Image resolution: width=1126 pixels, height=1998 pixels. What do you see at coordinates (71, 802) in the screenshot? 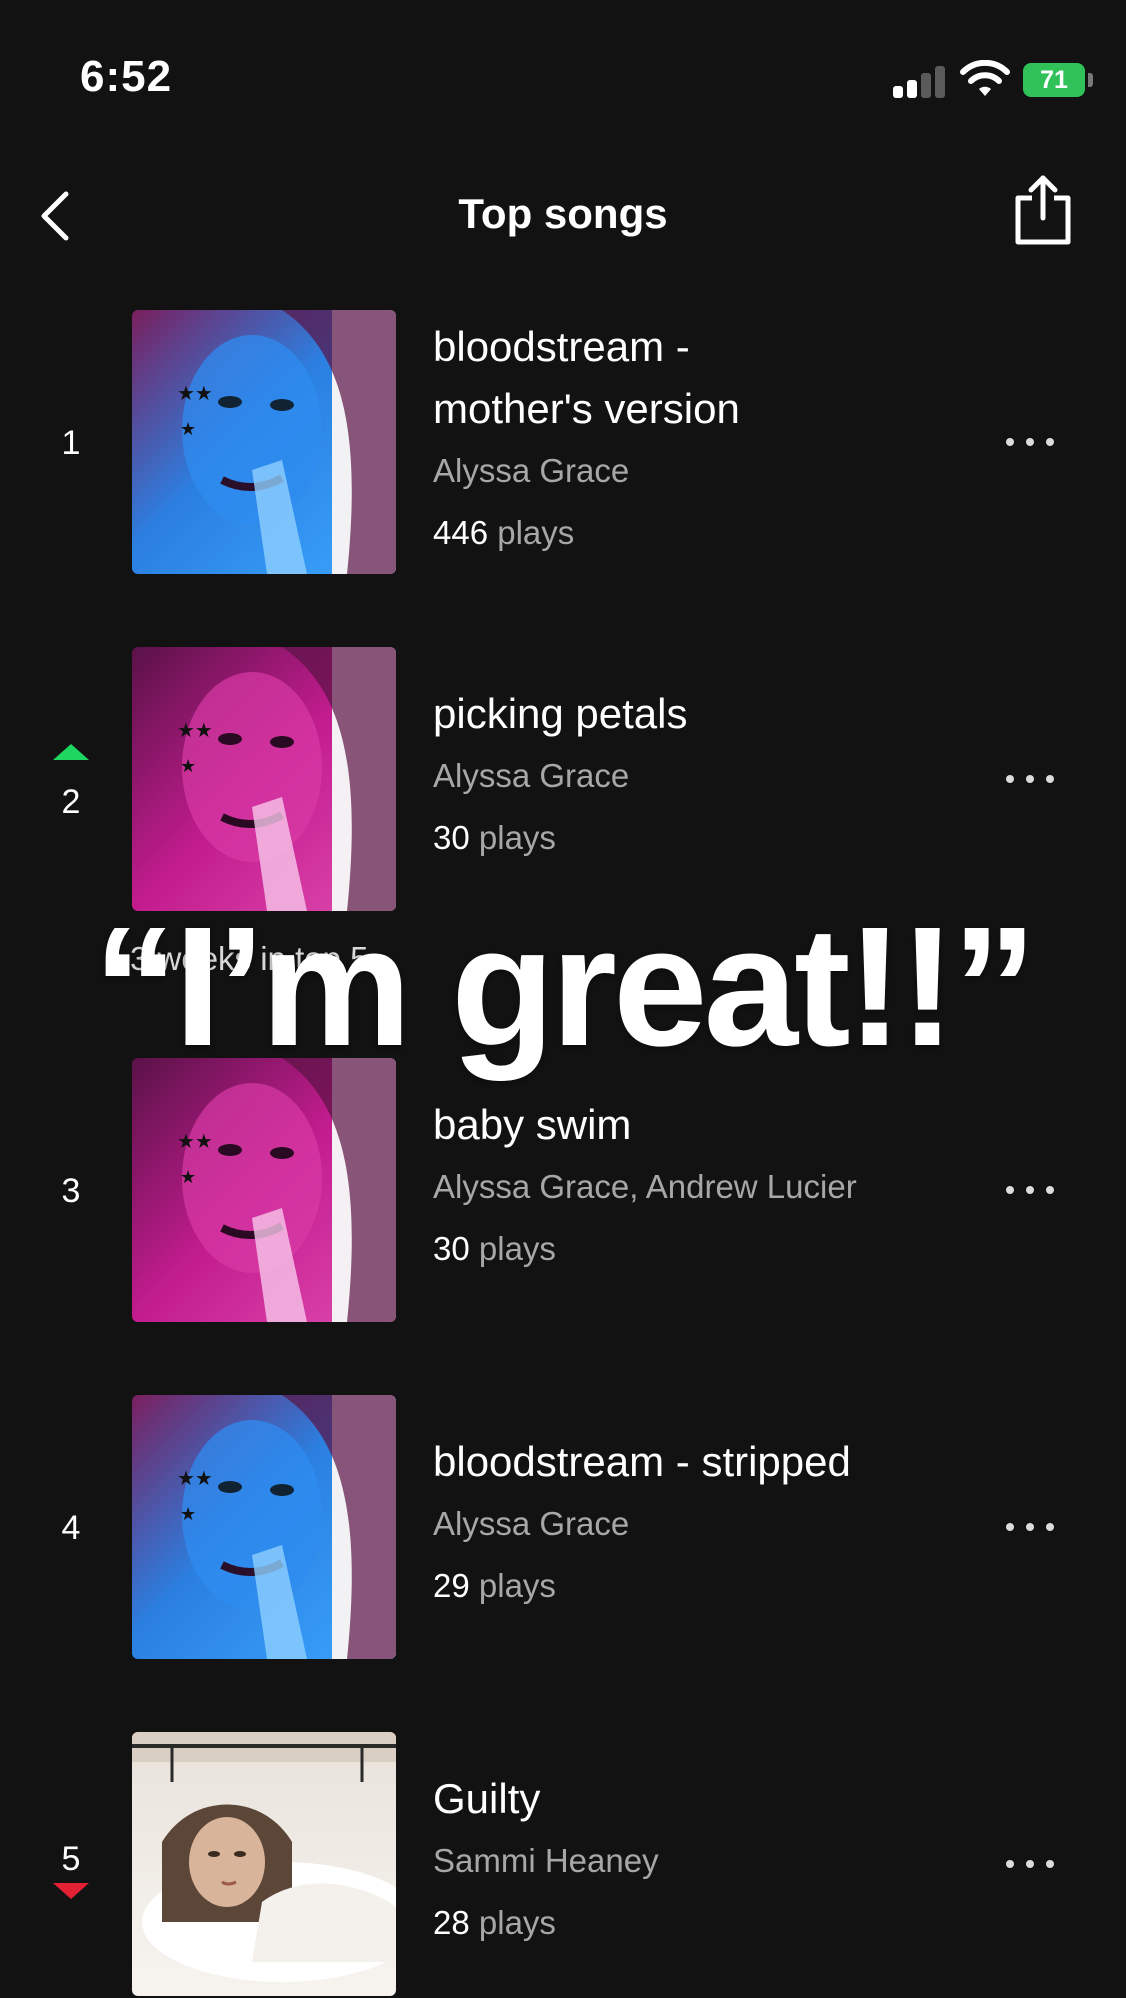
I see `rank-number: 2` at bounding box center [71, 802].